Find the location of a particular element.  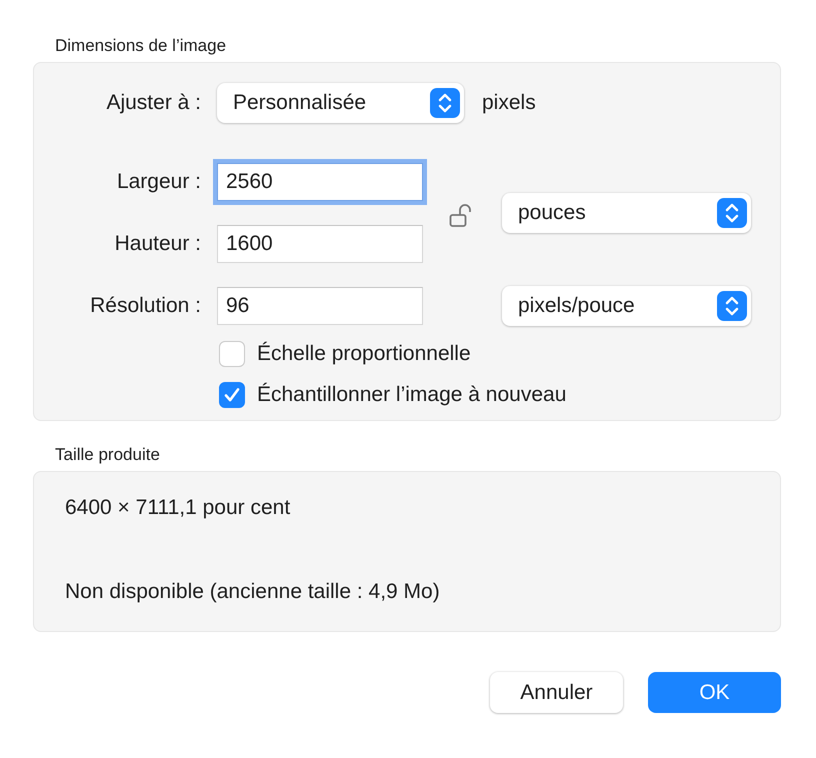

section-title: Dimensions de l’image is located at coordinates (140, 46).